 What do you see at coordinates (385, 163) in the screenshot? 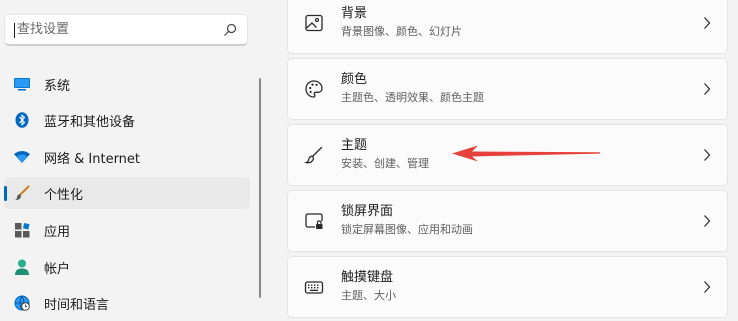
I see `card-subtitle: 安装、创建、管理` at bounding box center [385, 163].